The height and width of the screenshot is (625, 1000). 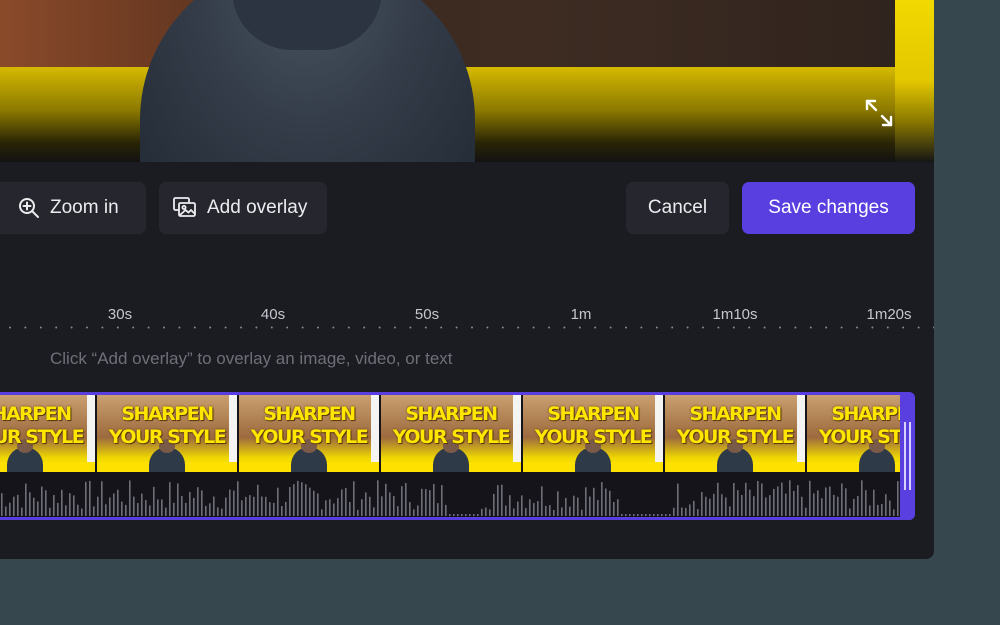 I want to click on ruler-tick-label: 1m20s, so click(x=889, y=314).